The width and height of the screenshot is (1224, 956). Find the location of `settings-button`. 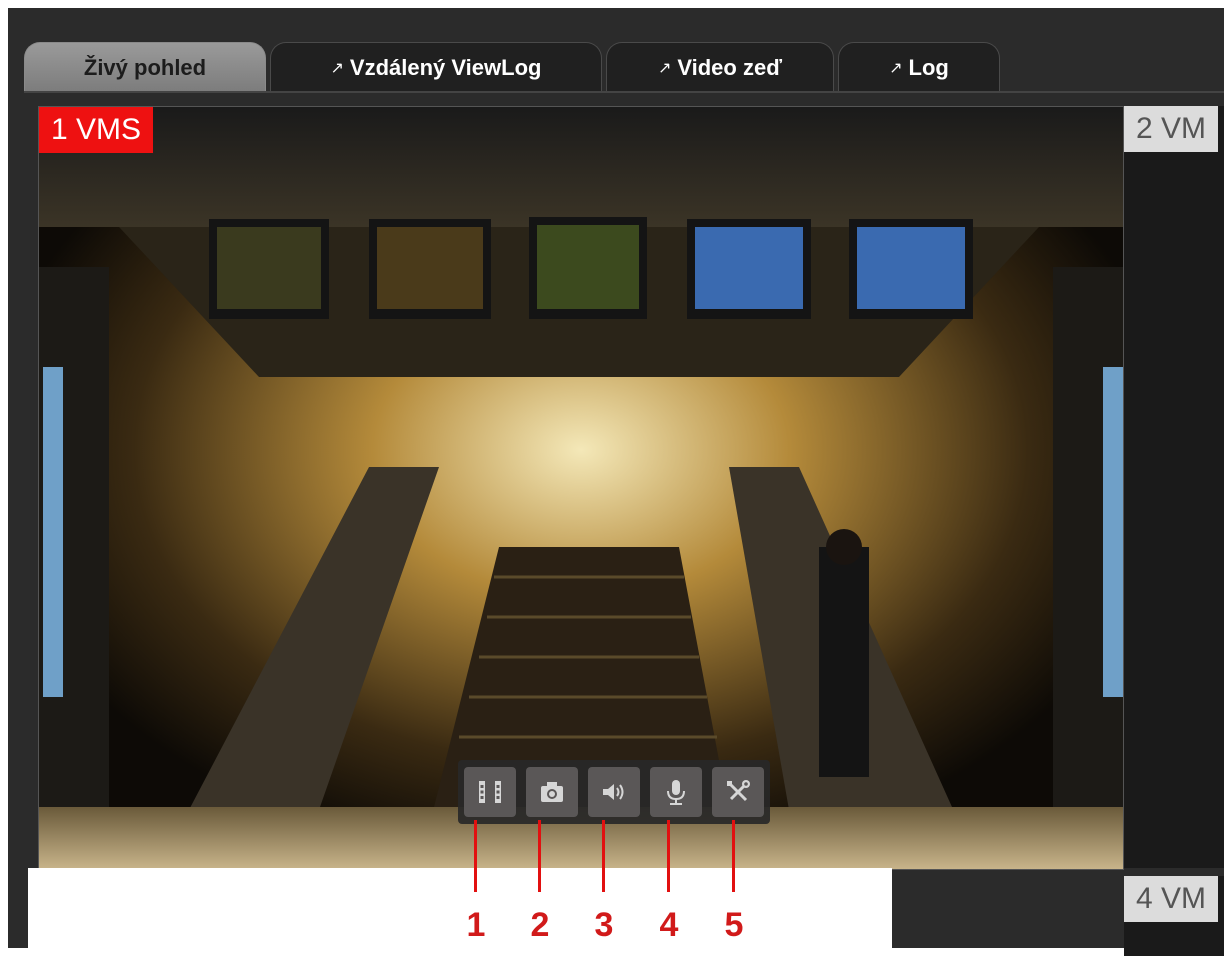

settings-button is located at coordinates (738, 792).